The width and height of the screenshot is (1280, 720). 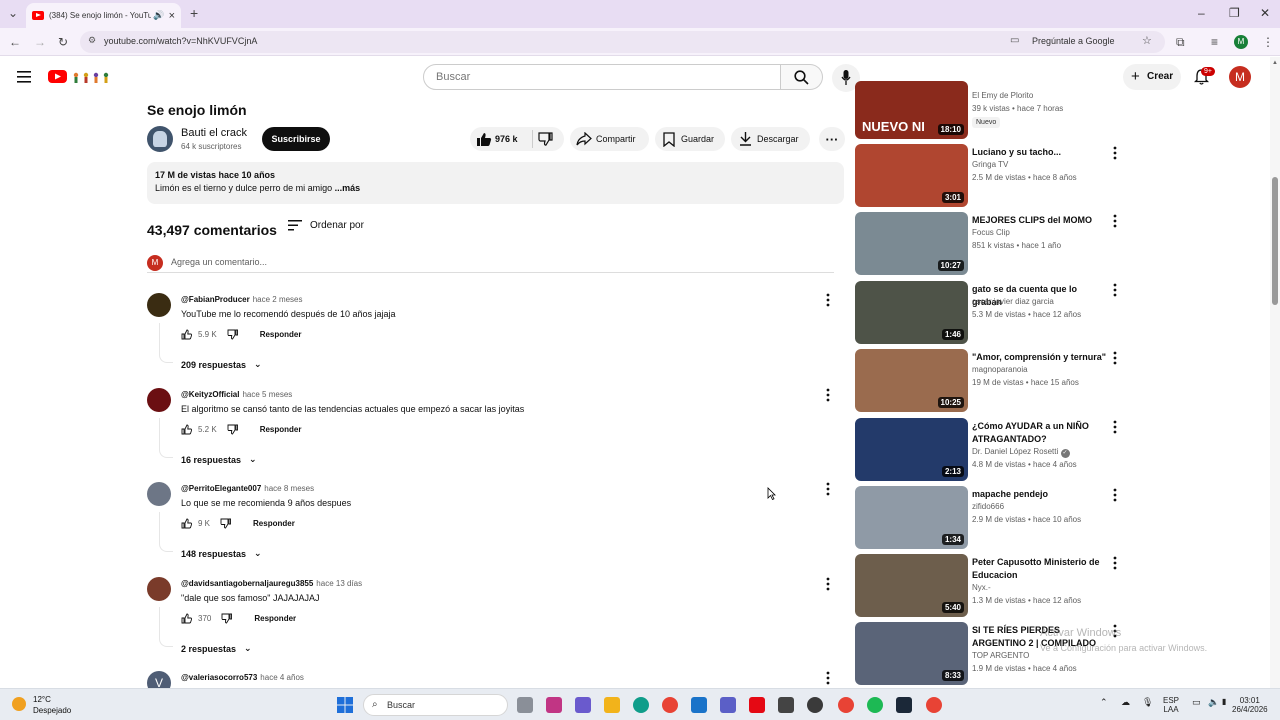 What do you see at coordinates (786, 705) in the screenshot?
I see `store-icon` at bounding box center [786, 705].